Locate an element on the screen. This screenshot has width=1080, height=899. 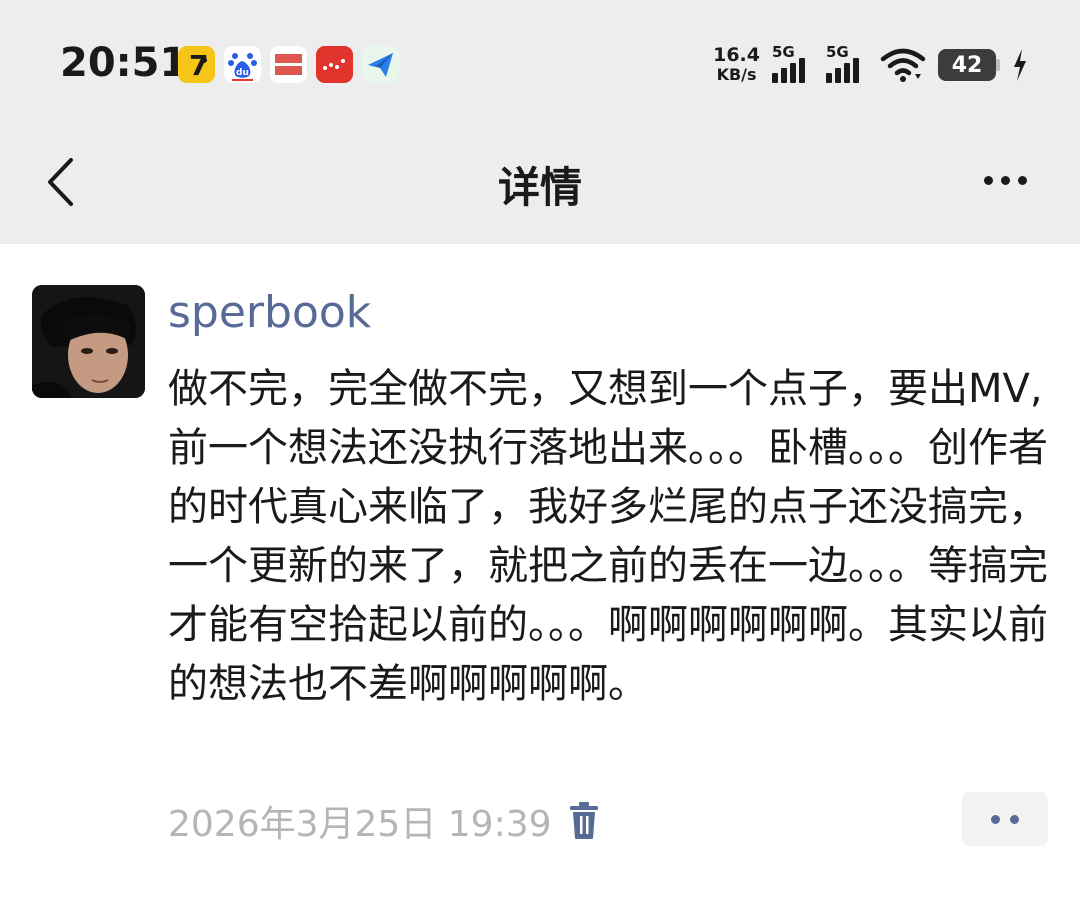
system-indicators: 16.4 KB/s 5G 5G 42 is located at coordinates (870, 65).